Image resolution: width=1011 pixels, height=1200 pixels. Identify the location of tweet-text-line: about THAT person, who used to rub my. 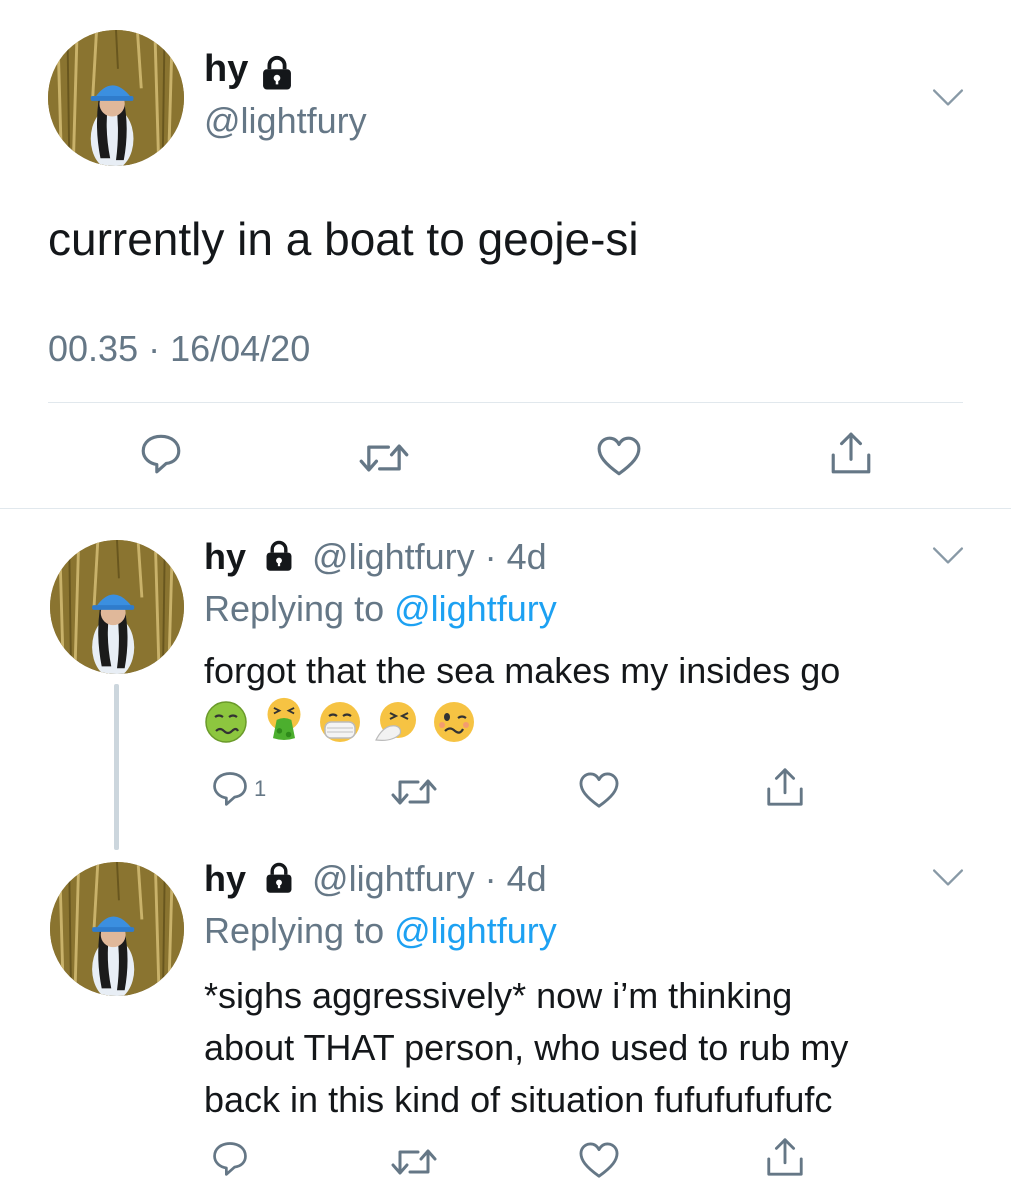
(526, 1047).